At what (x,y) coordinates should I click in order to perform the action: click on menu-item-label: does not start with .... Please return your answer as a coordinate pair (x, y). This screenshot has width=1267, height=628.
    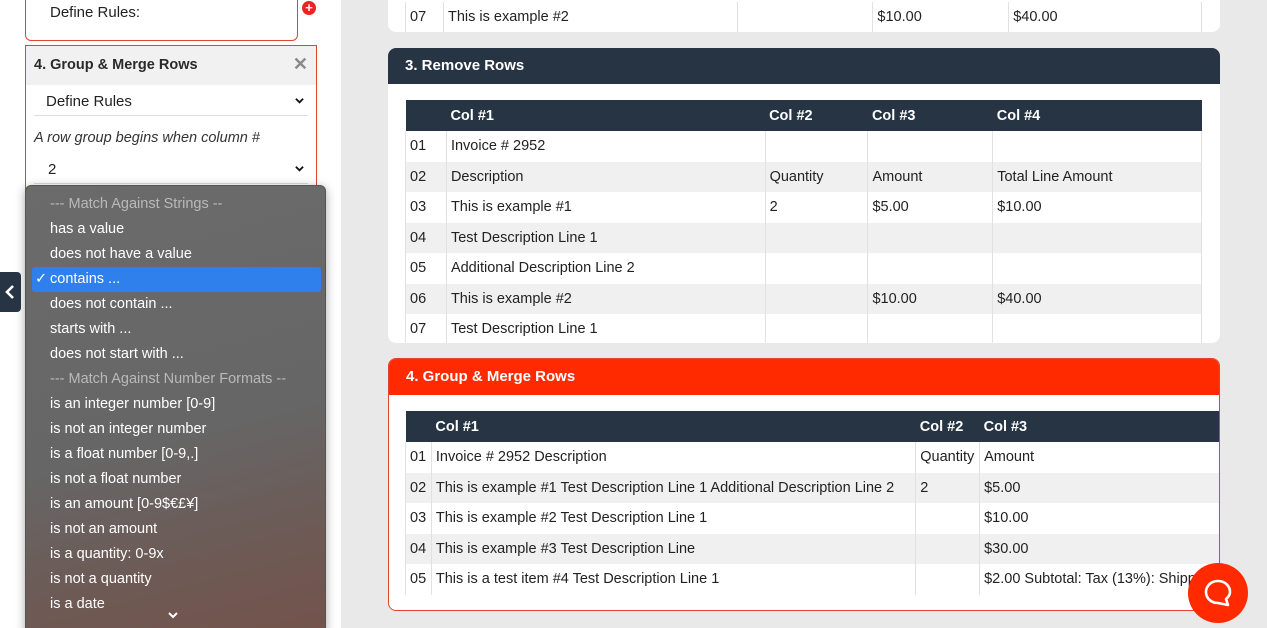
    Looking at the image, I should click on (117, 354).